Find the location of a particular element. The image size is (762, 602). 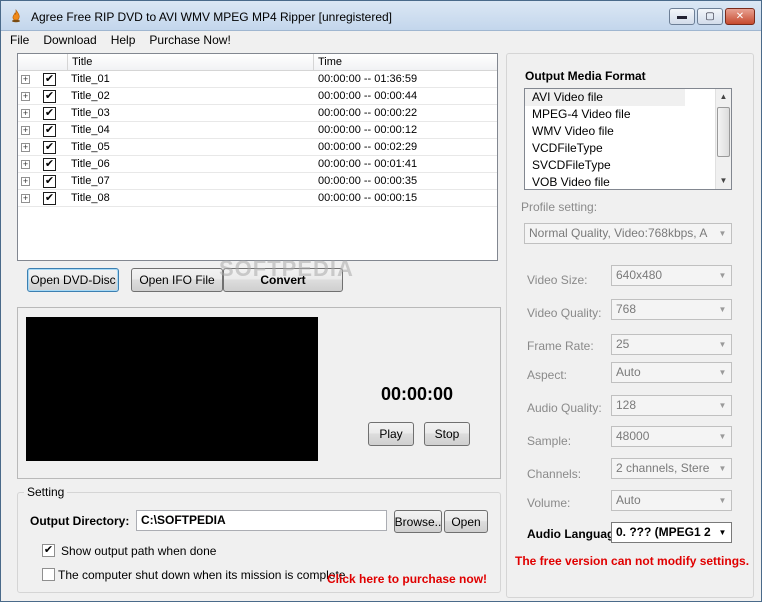

column-header-title: Title is located at coordinates (191, 62).